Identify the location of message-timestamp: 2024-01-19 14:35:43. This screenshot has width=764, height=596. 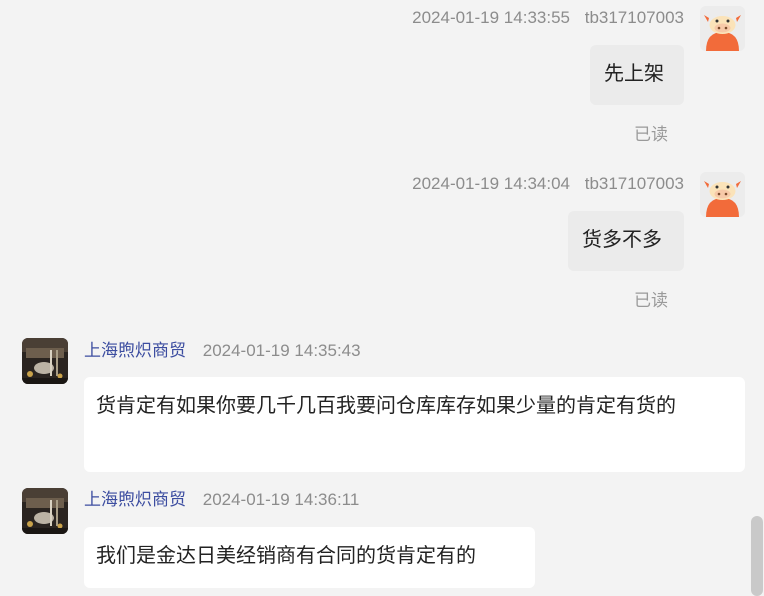
(281, 350).